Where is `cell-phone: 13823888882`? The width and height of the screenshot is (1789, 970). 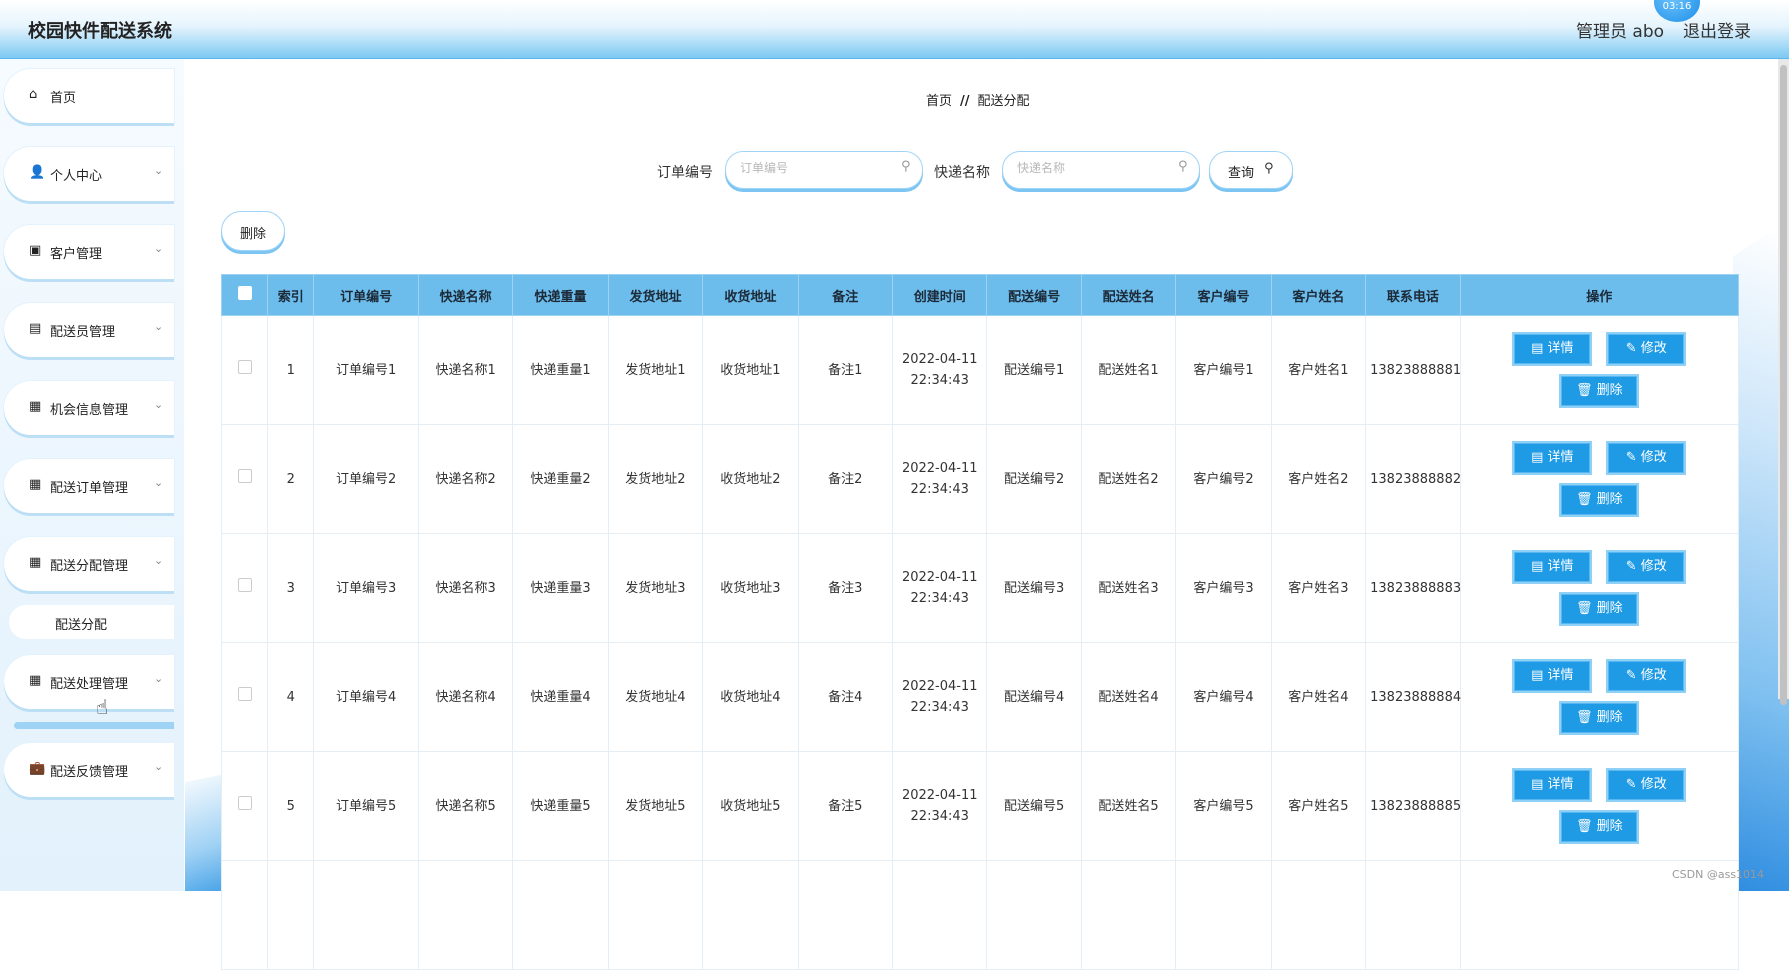
cell-phone: 13823888882 is located at coordinates (1413, 479).